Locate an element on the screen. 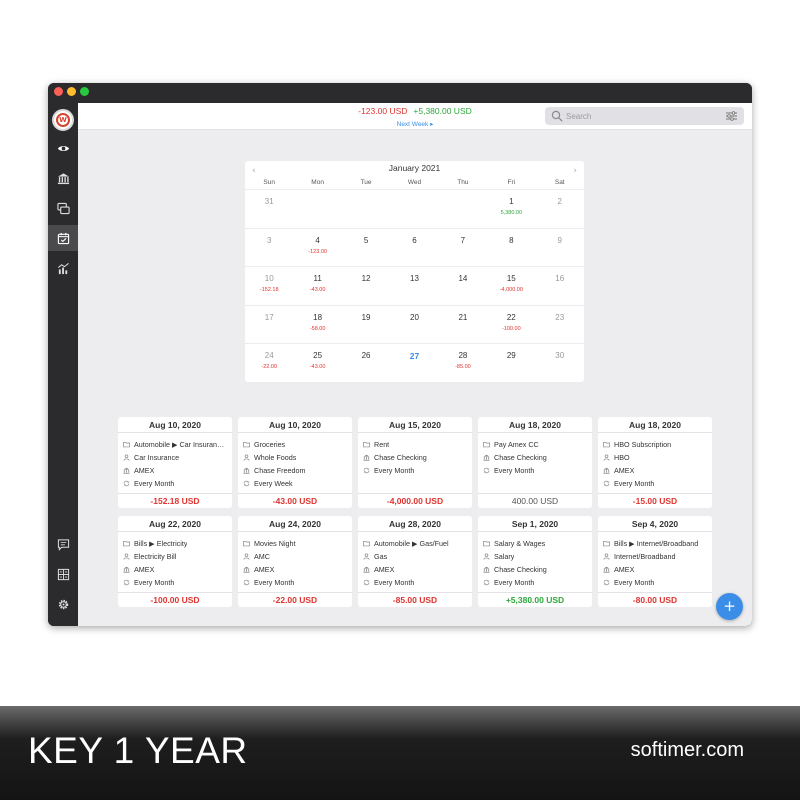 The image size is (800, 800). calendar-day: 25 -43.00 is located at coordinates (317, 363).